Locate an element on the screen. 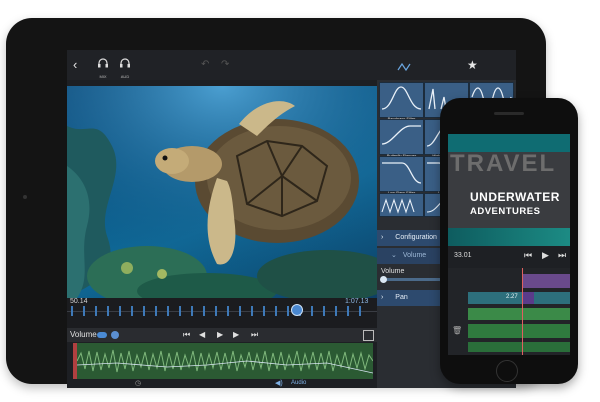 The image size is (600, 402). tablet-camera is located at coordinates (25, 197).